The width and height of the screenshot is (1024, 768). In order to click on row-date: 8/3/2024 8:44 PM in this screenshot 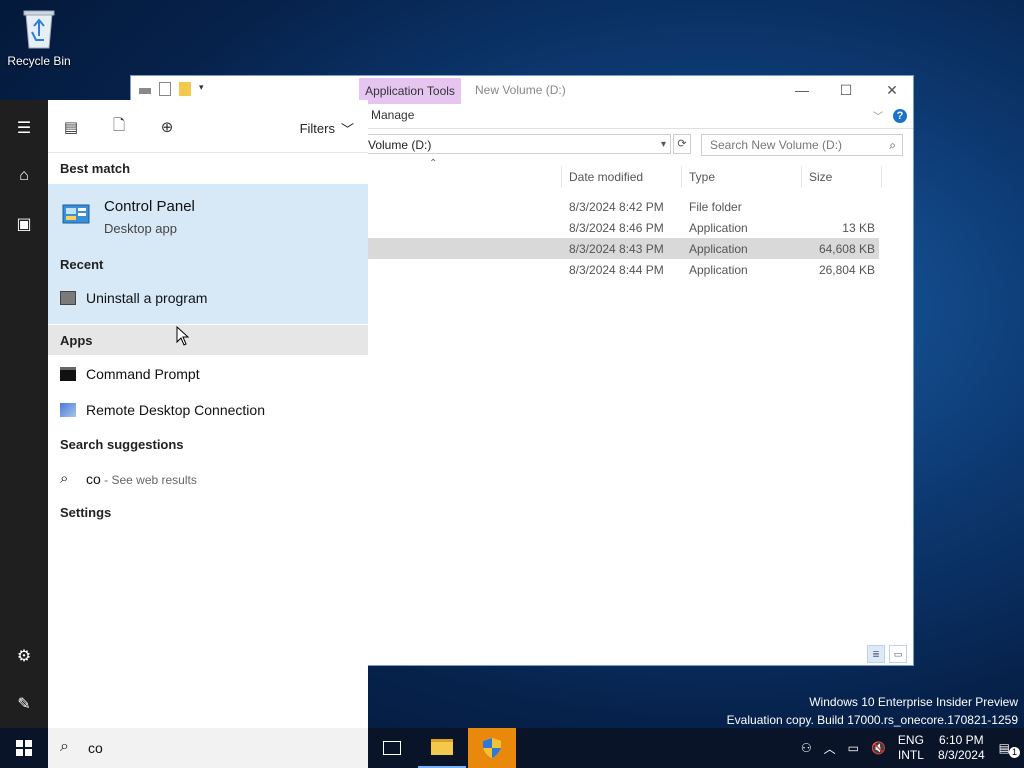, I will do `click(616, 270)`.